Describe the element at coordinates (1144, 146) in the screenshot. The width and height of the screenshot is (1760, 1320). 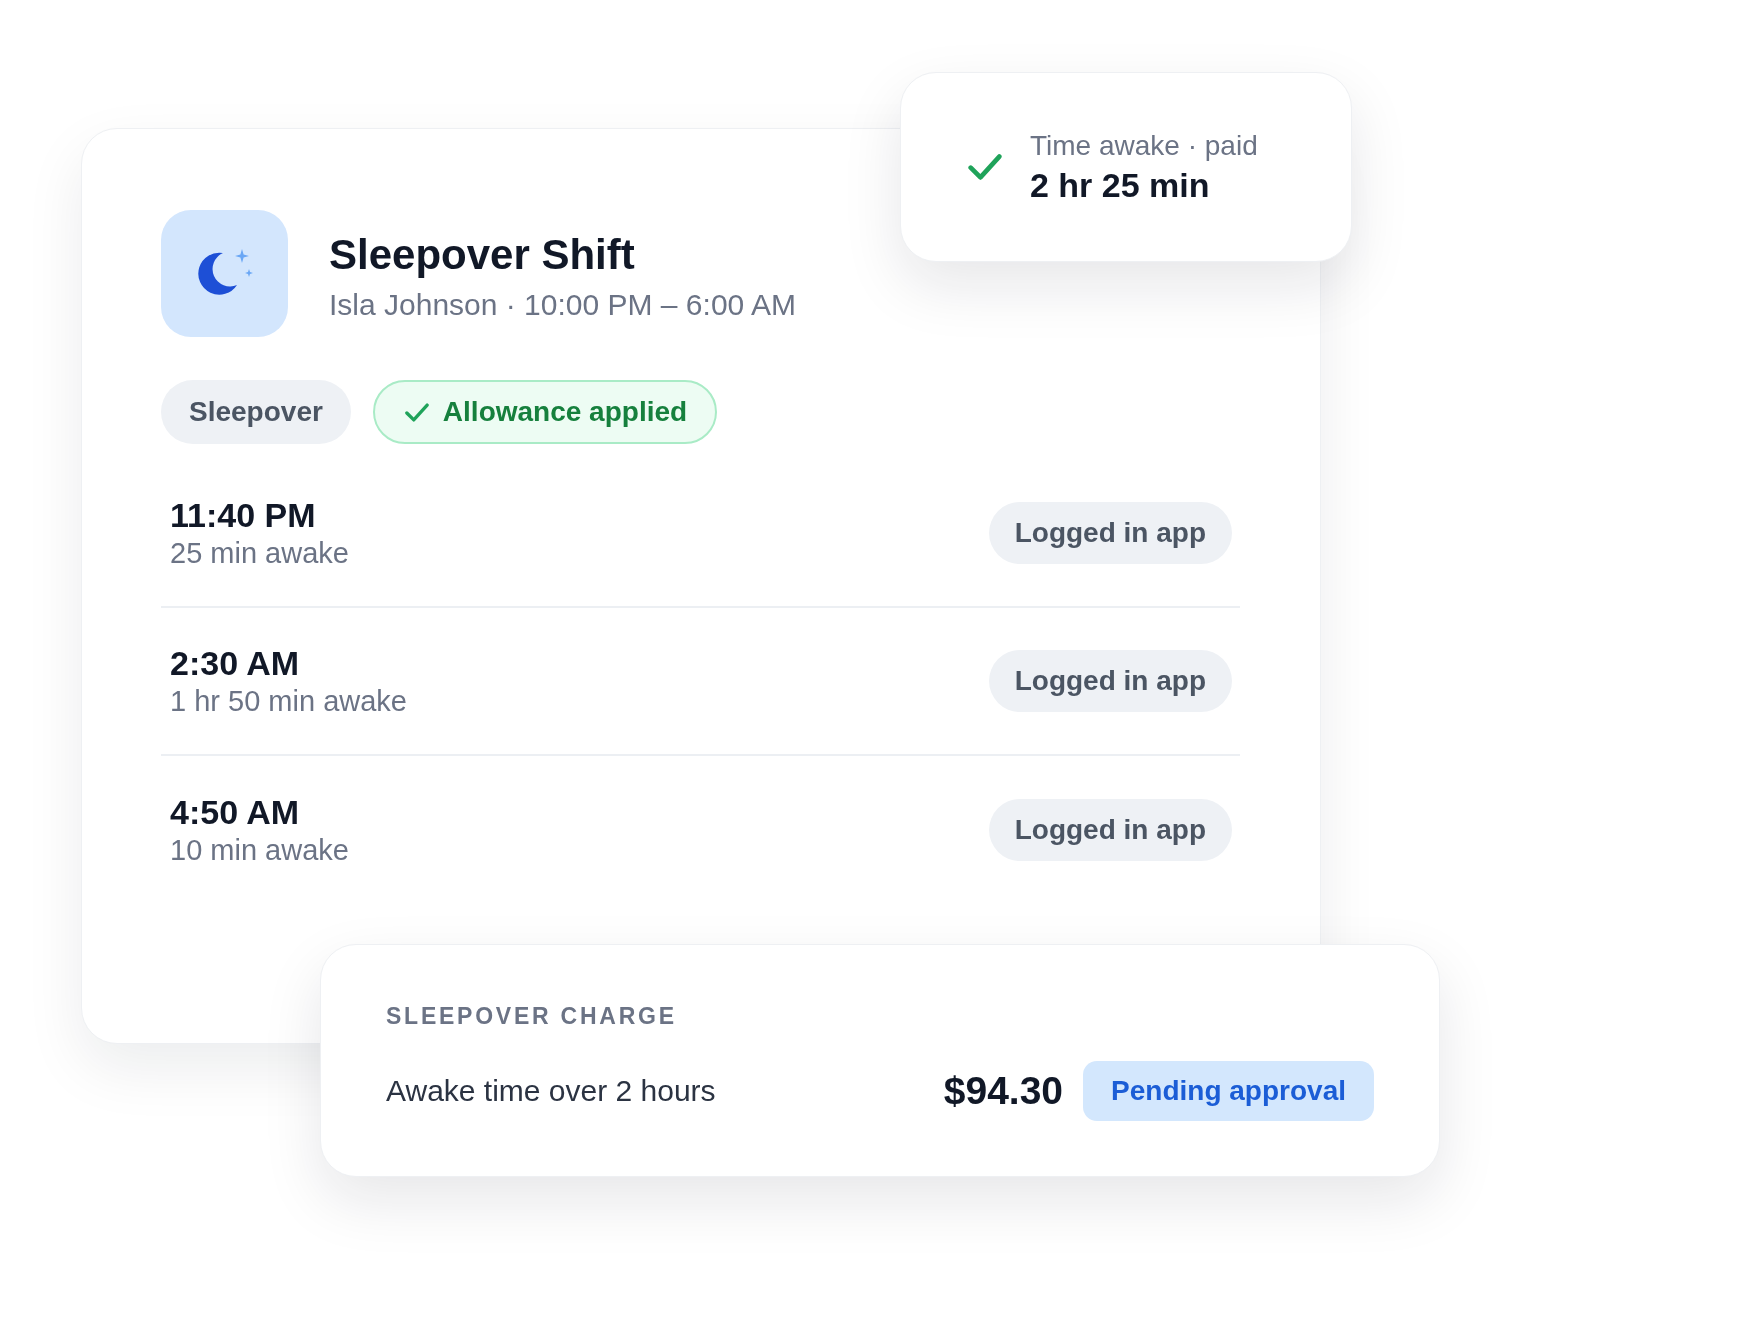
I see `summary-label: Time awake · paid` at that location.